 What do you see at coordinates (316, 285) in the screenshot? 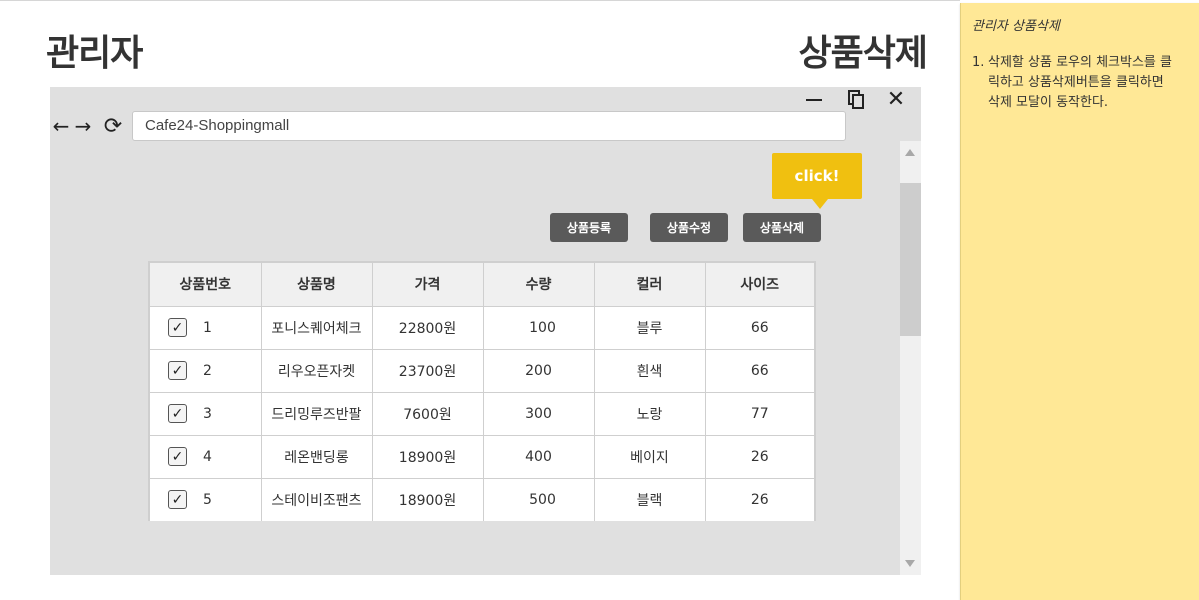
I see `header-product-name: 상품명` at bounding box center [316, 285].